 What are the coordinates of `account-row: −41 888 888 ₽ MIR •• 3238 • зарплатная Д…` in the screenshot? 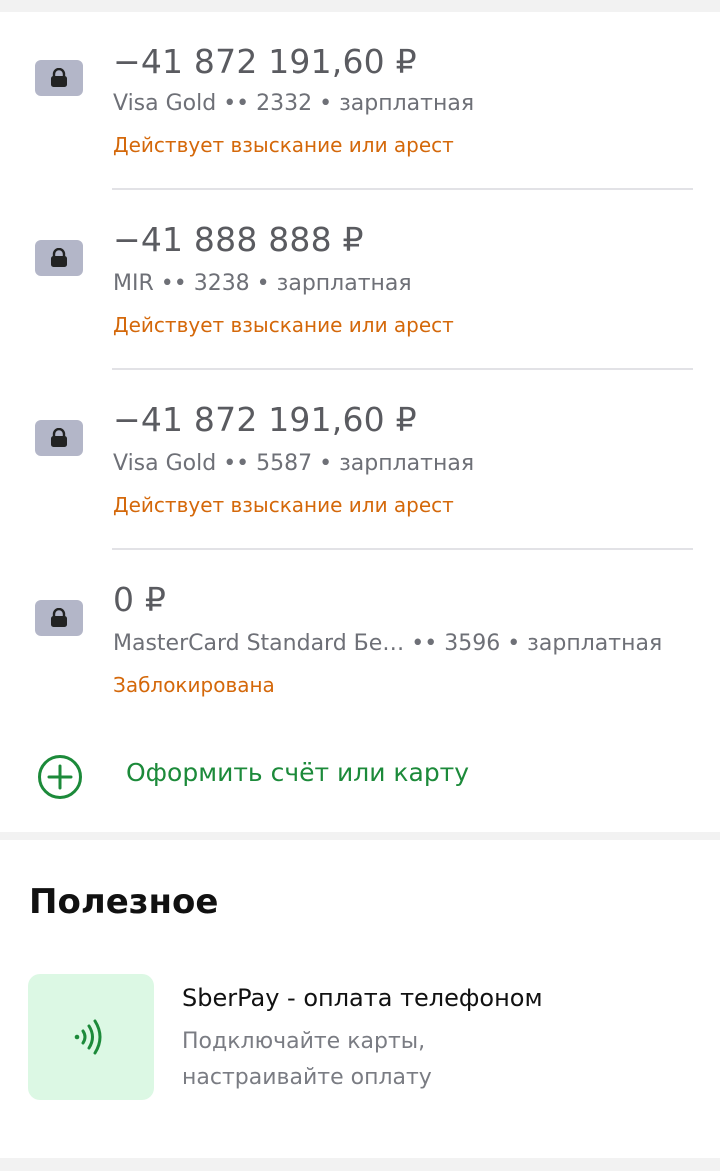 It's located at (360, 293).